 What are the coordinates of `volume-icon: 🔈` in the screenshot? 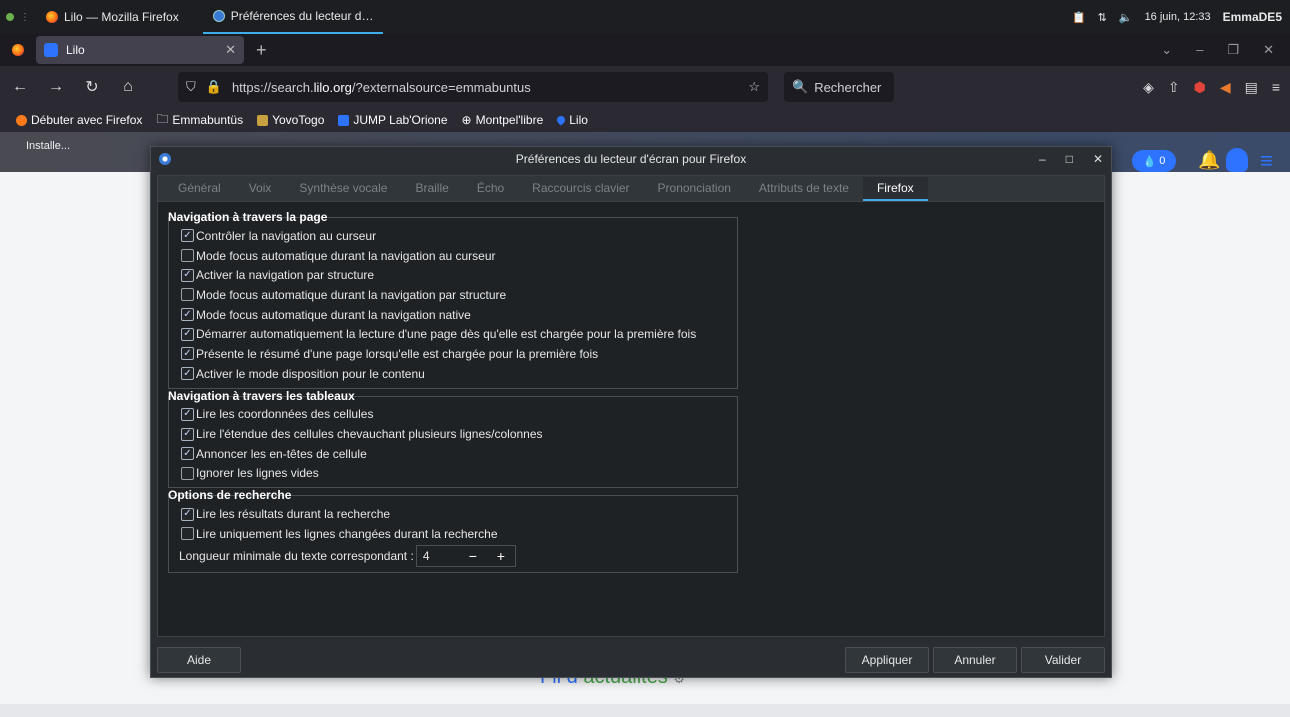 It's located at (1126, 17).